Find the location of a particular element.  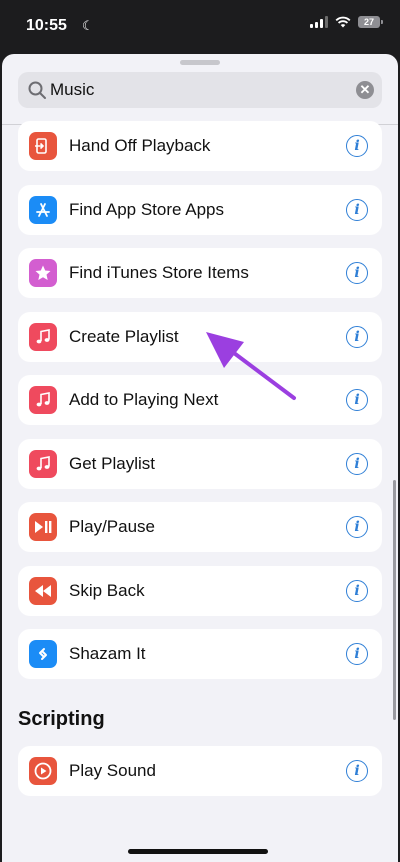

play-sound-icon is located at coordinates (43, 771).